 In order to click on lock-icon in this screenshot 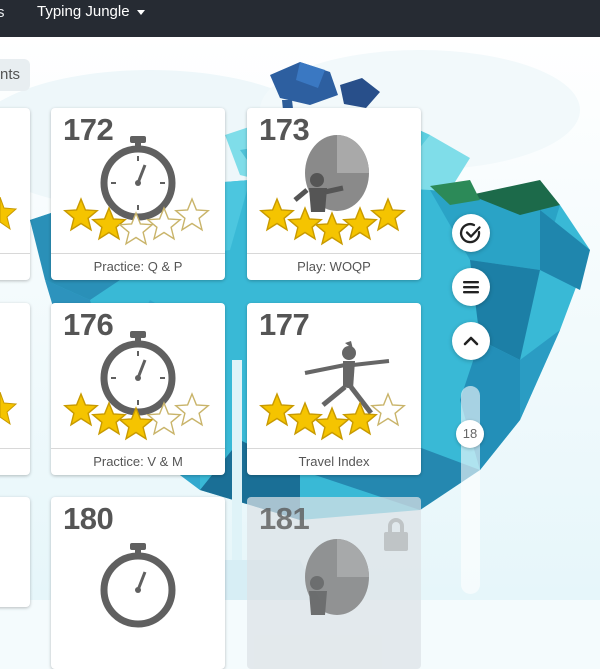, I will do `click(396, 534)`.